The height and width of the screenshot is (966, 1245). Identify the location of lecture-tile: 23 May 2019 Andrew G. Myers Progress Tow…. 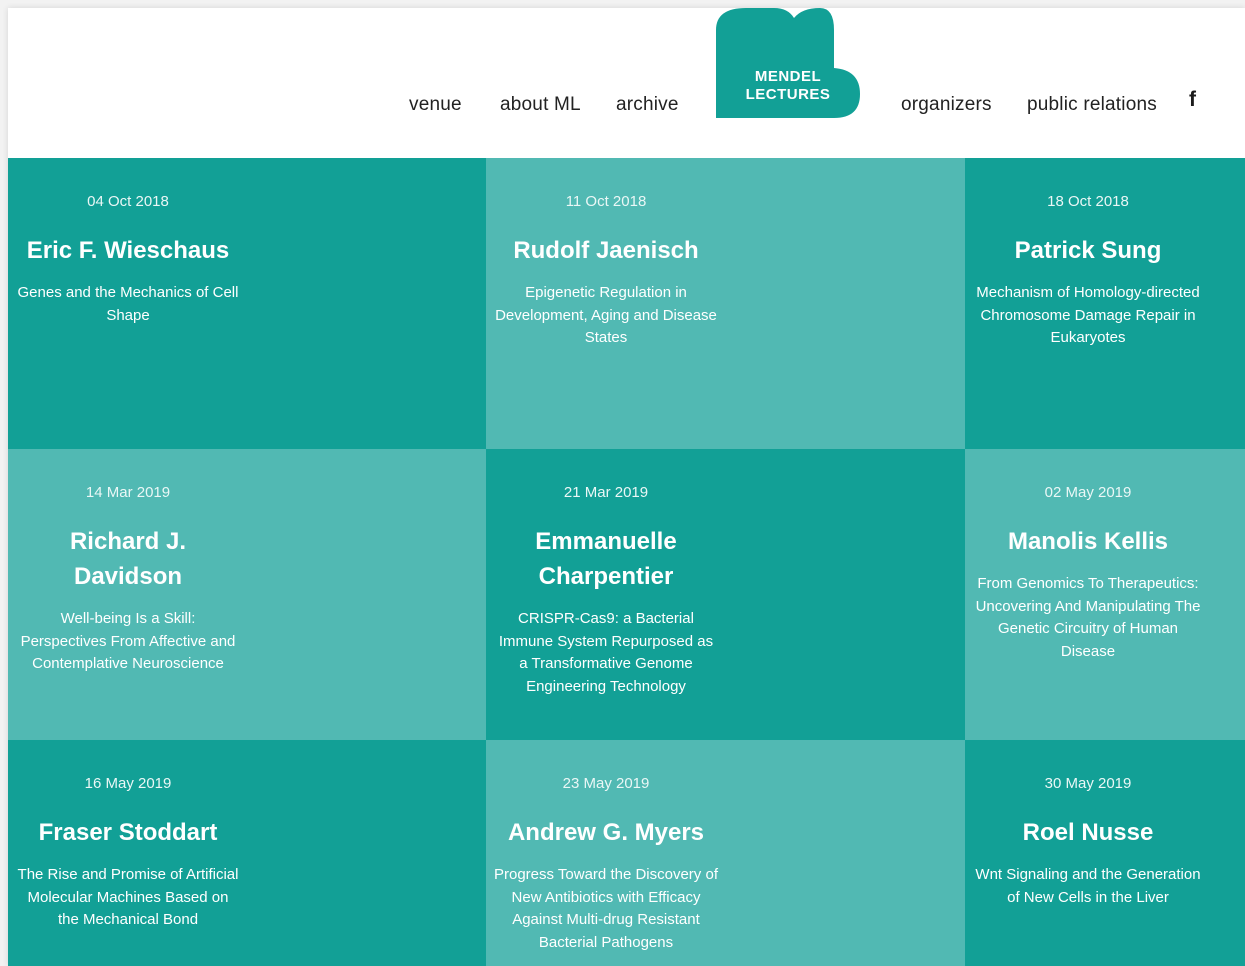
(725, 853).